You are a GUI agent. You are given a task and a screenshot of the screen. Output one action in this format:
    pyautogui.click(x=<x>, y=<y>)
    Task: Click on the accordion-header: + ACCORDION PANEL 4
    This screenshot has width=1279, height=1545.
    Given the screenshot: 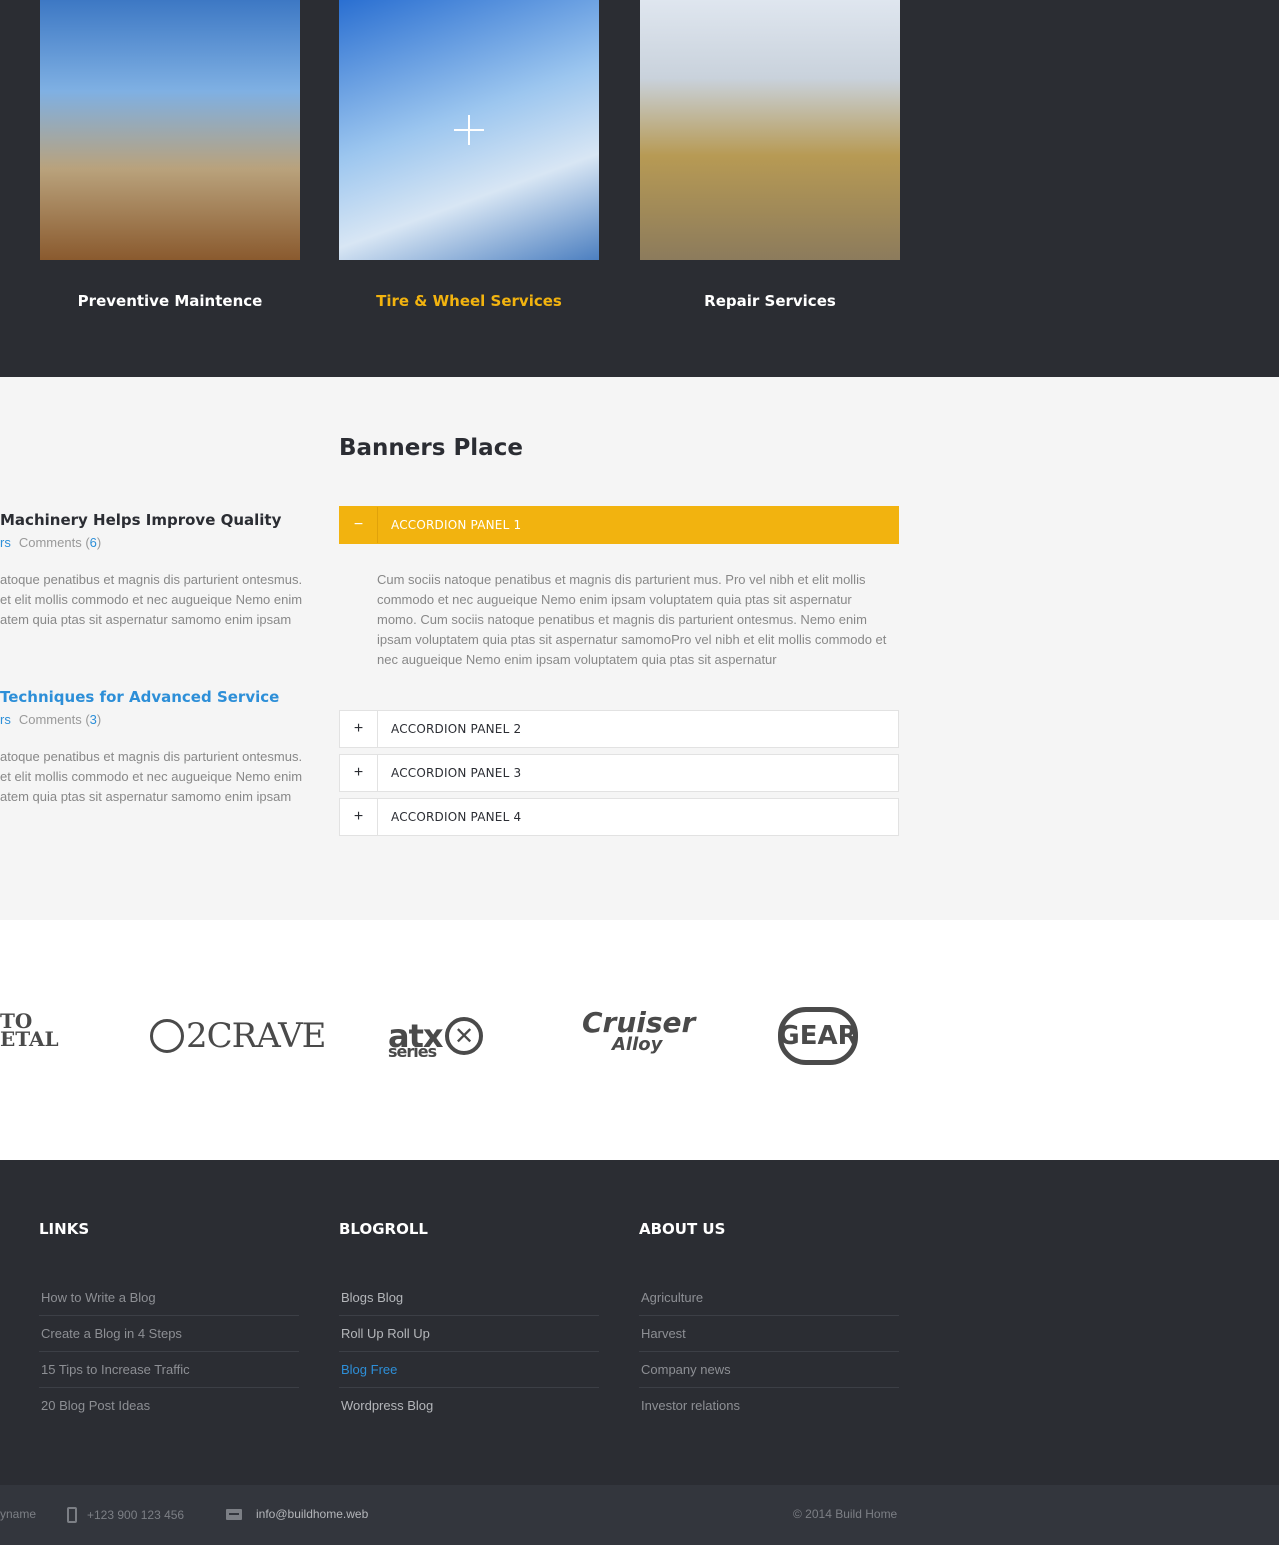 What is the action you would take?
    pyautogui.click(x=619, y=817)
    